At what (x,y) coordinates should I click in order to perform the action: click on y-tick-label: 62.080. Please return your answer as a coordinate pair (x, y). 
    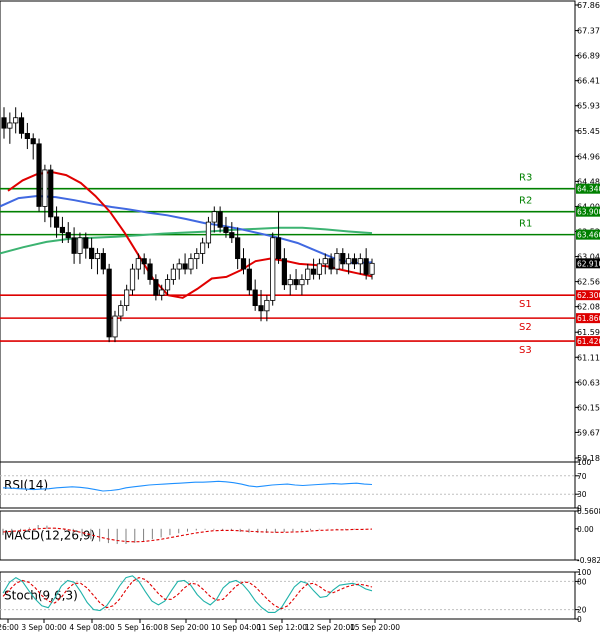
    Looking at the image, I should click on (588, 307).